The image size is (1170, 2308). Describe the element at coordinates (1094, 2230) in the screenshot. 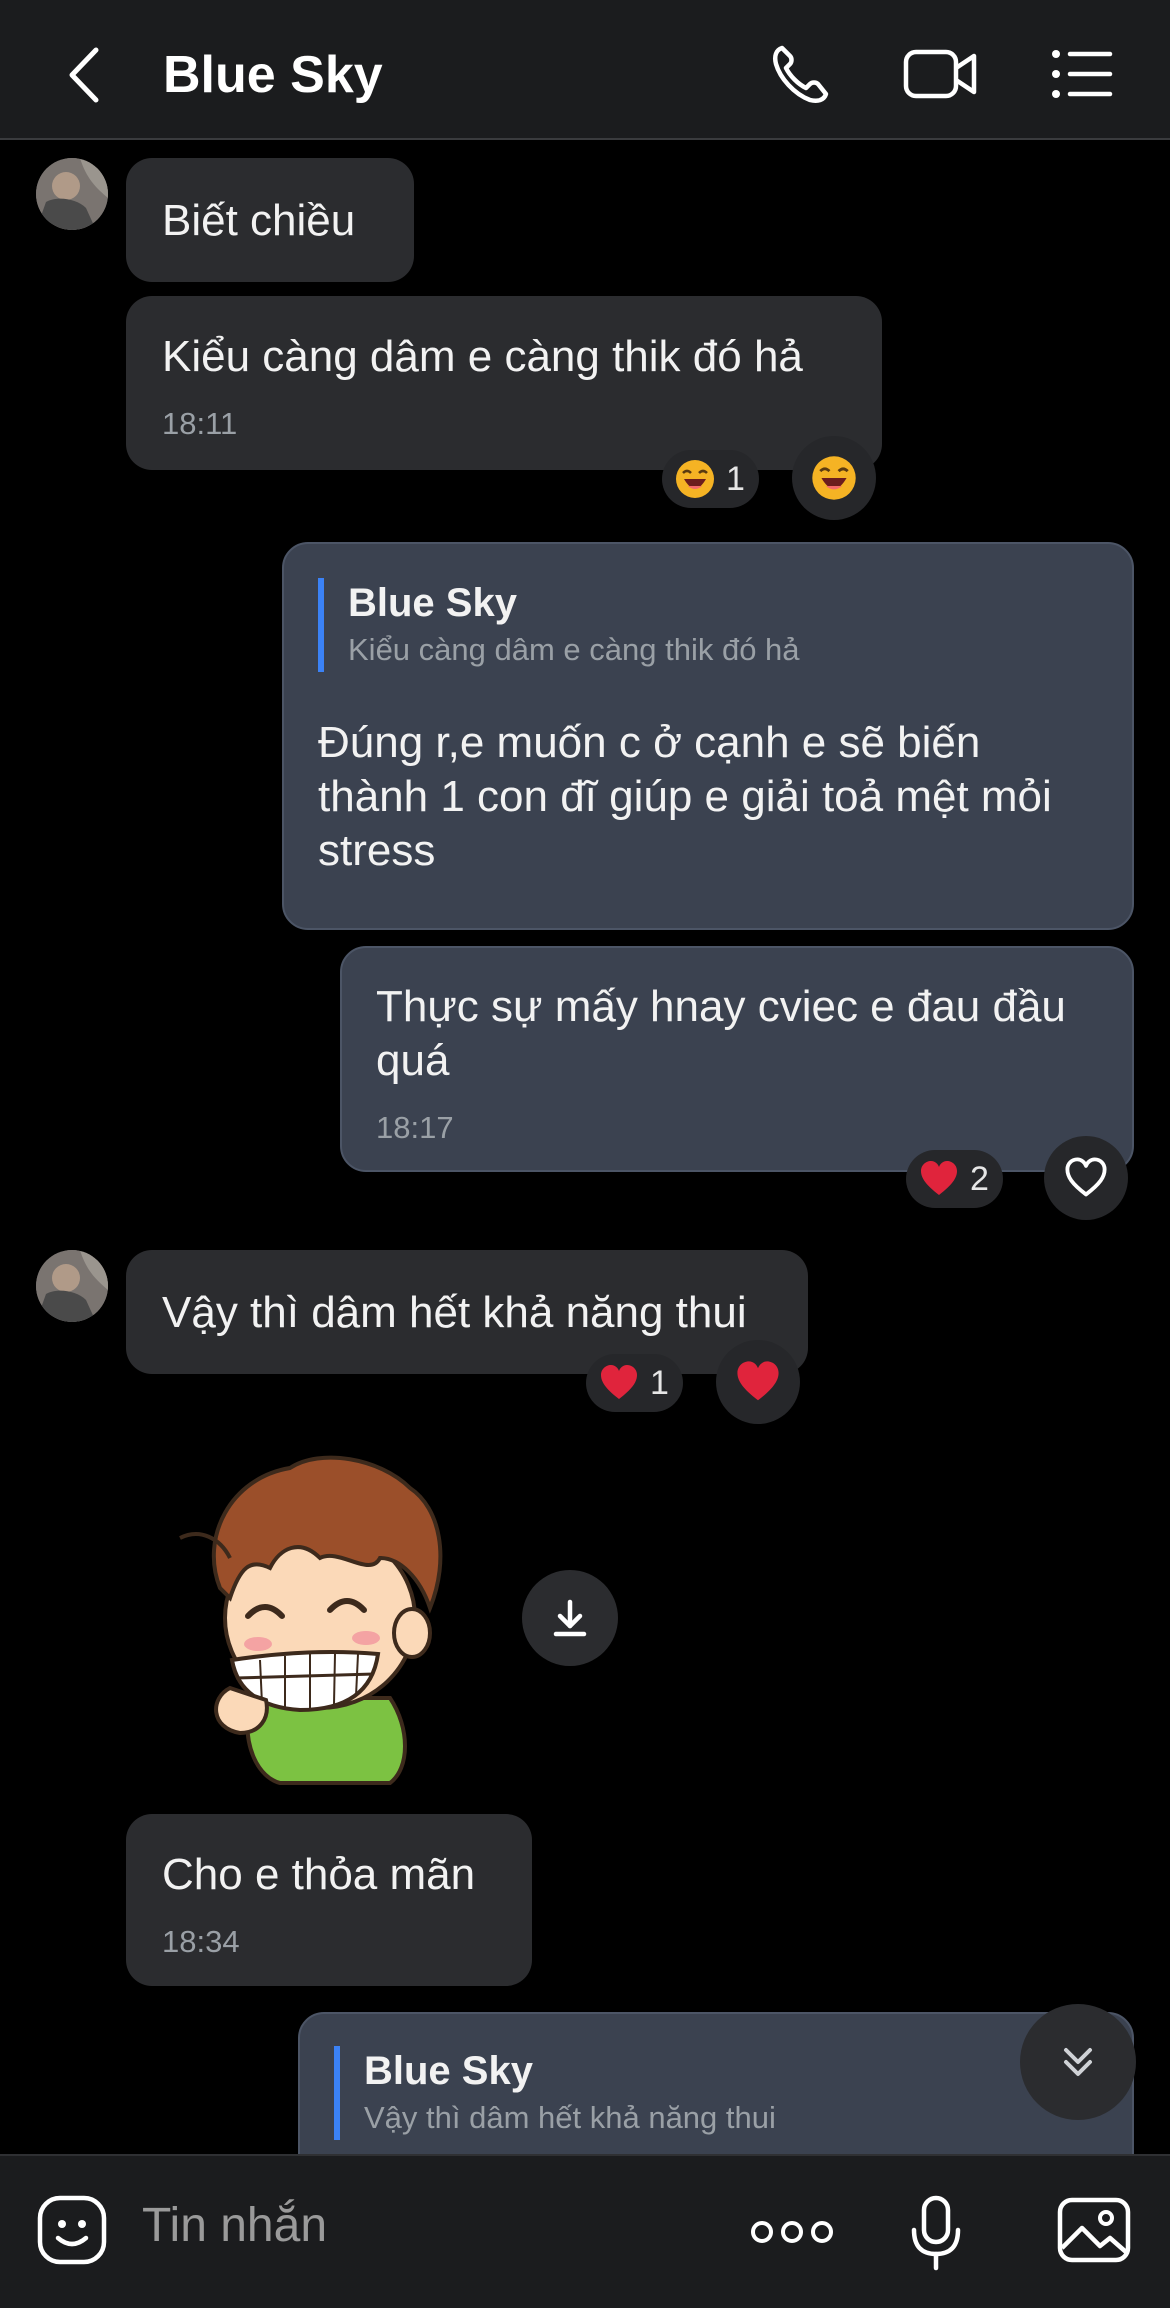

I see `image-icon` at that location.